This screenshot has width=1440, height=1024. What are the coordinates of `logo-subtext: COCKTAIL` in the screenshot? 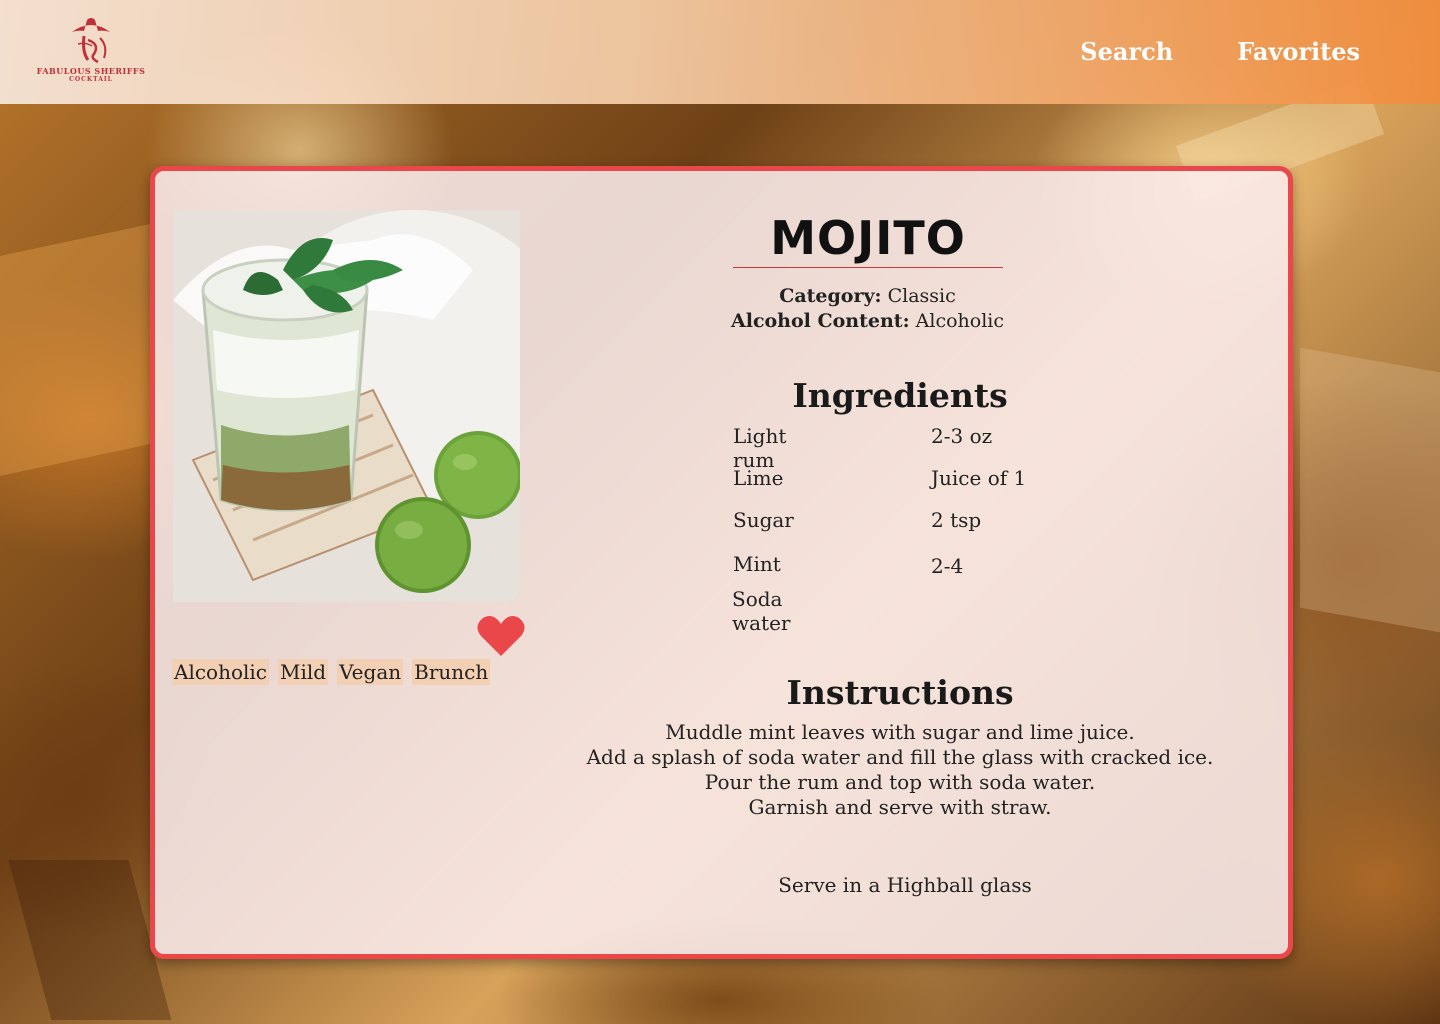 It's located at (91, 79).